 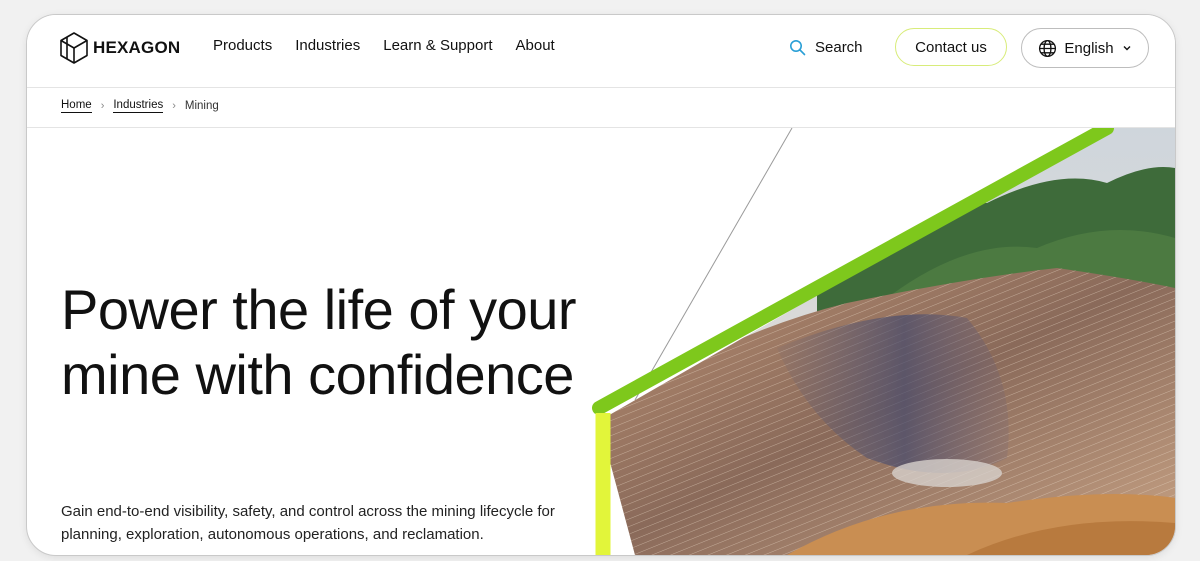 I want to click on hexagon-logo: HEXAGON, so click(x=119, y=48).